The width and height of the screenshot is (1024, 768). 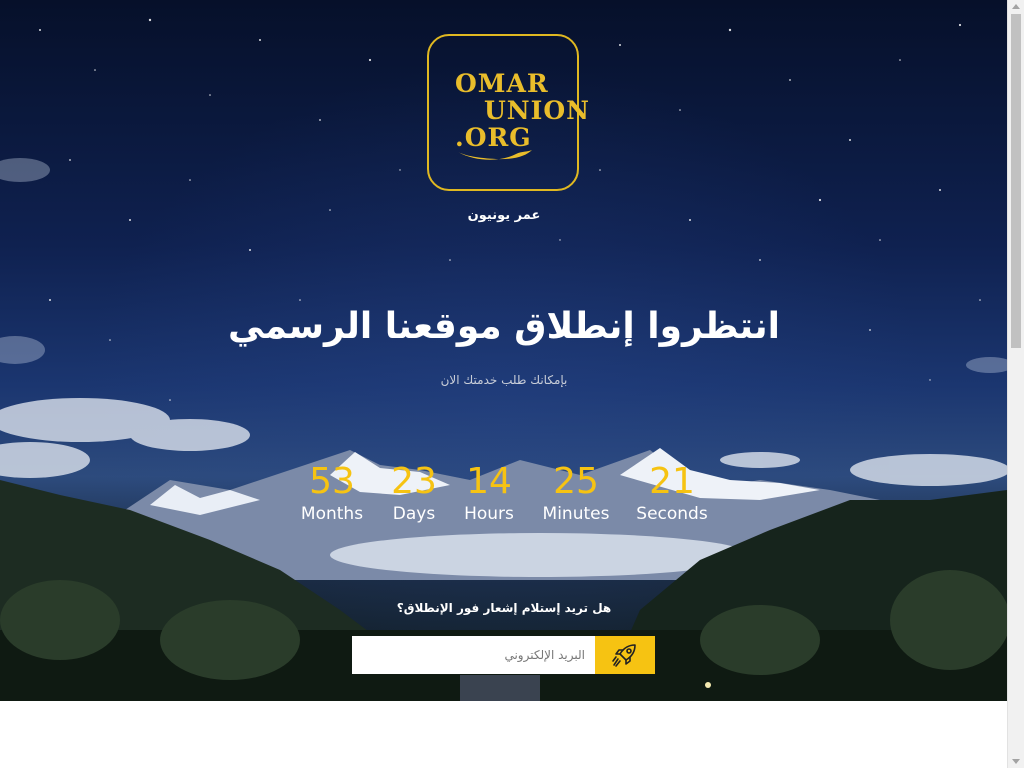 I want to click on subscribe-button, so click(x=625, y=655).